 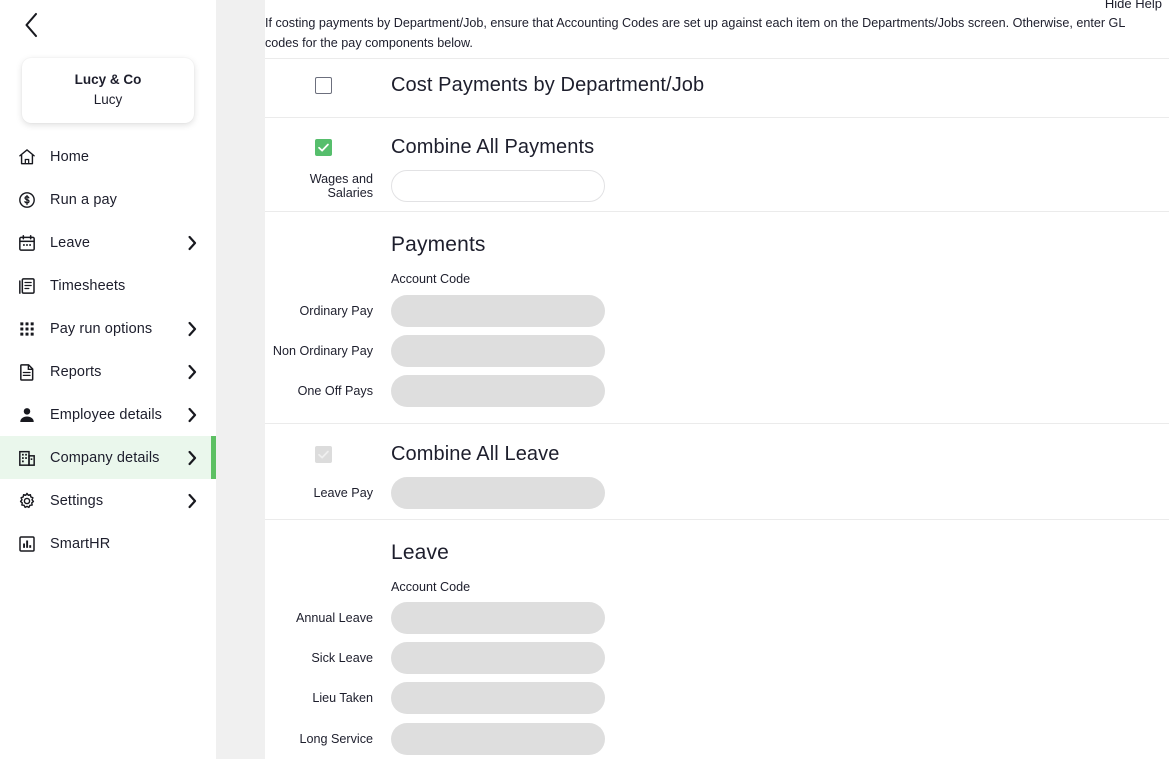 What do you see at coordinates (341, 186) in the screenshot?
I see `wages-and-salaries-label: Wages and Salaries` at bounding box center [341, 186].